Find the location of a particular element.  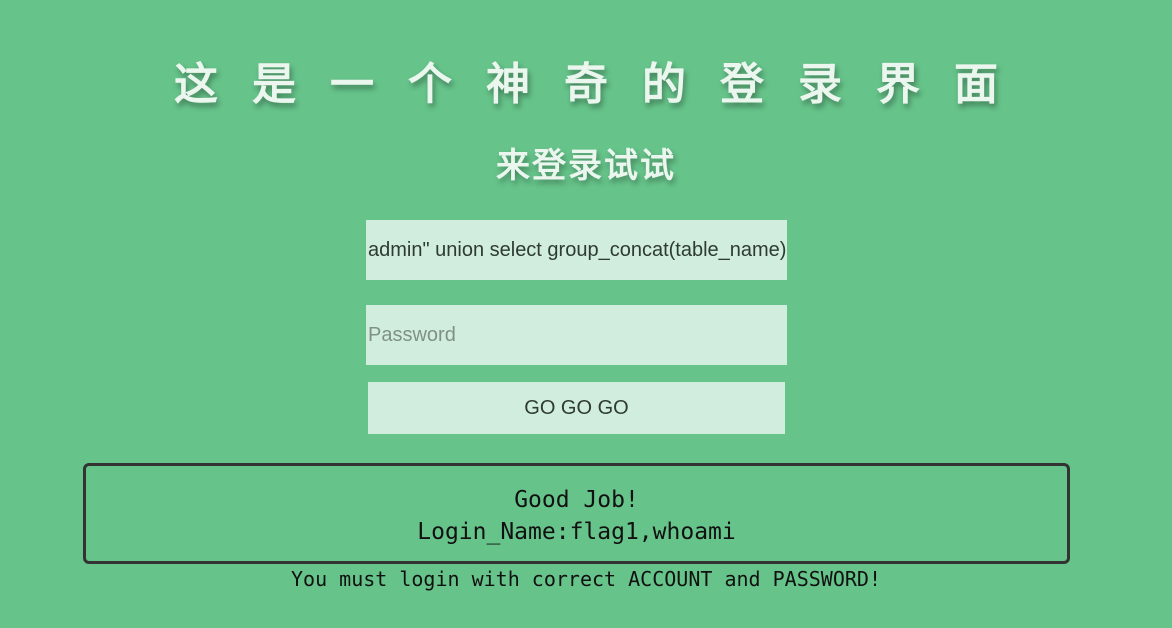

password-input is located at coordinates (576, 335).